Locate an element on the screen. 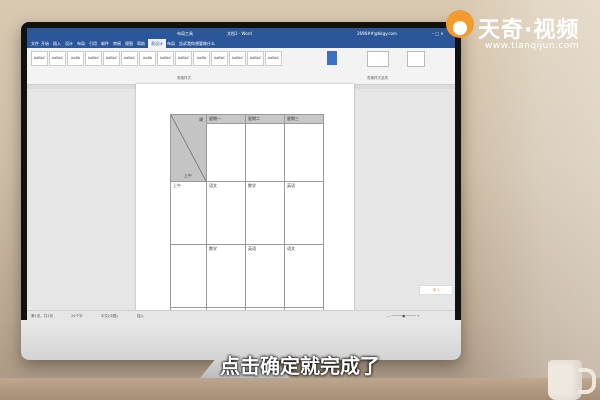 Image resolution: width=600 pixels, height=400 pixels. tab-layout: 布局 is located at coordinates (81, 44).